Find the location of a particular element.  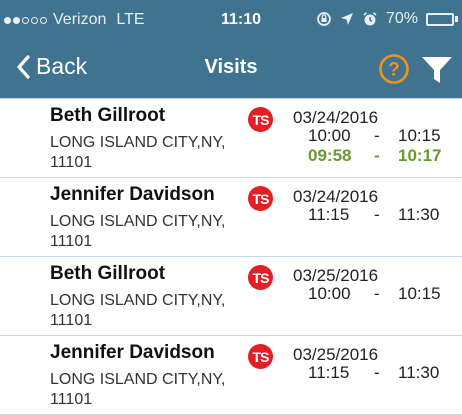

visit-times: 10:00 - 10:15 09:58 - 10:17 is located at coordinates (376, 146).